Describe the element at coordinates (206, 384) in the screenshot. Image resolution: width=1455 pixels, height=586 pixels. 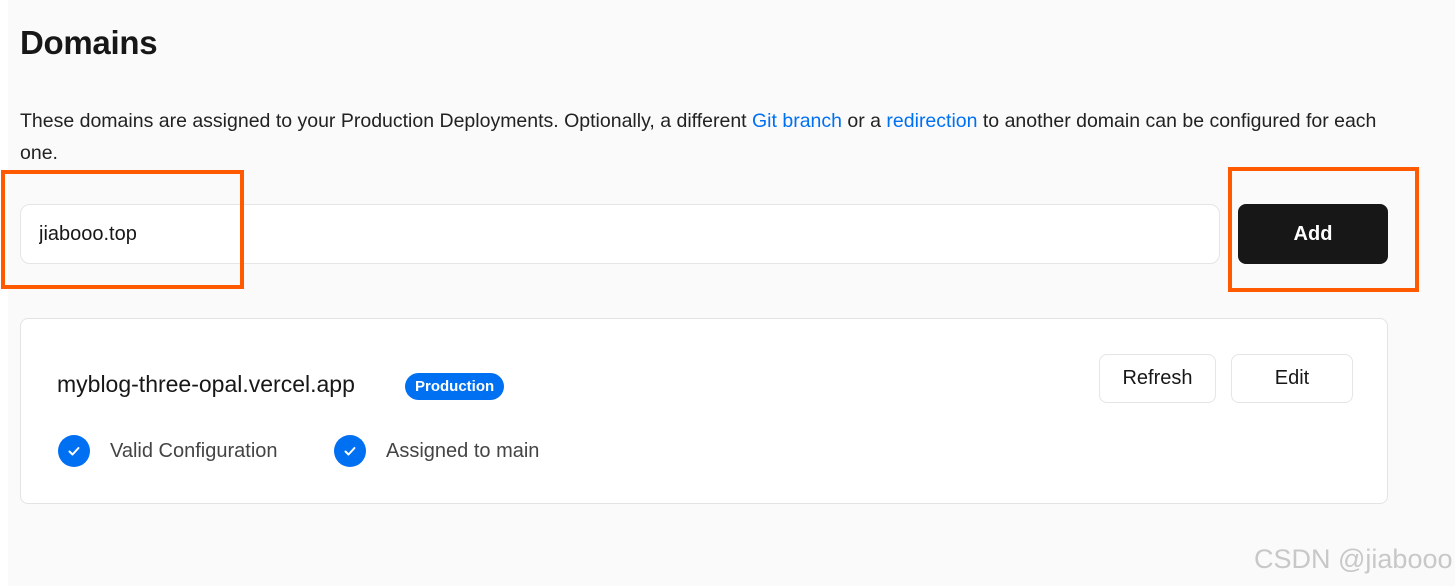
I see `domain-name: myblog-three-opal.vercel.app` at that location.